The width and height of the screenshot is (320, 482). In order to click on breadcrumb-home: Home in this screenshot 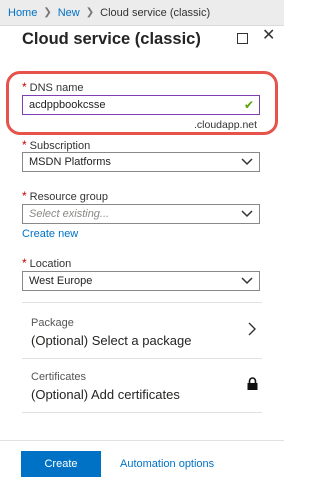, I will do `click(22, 13)`.